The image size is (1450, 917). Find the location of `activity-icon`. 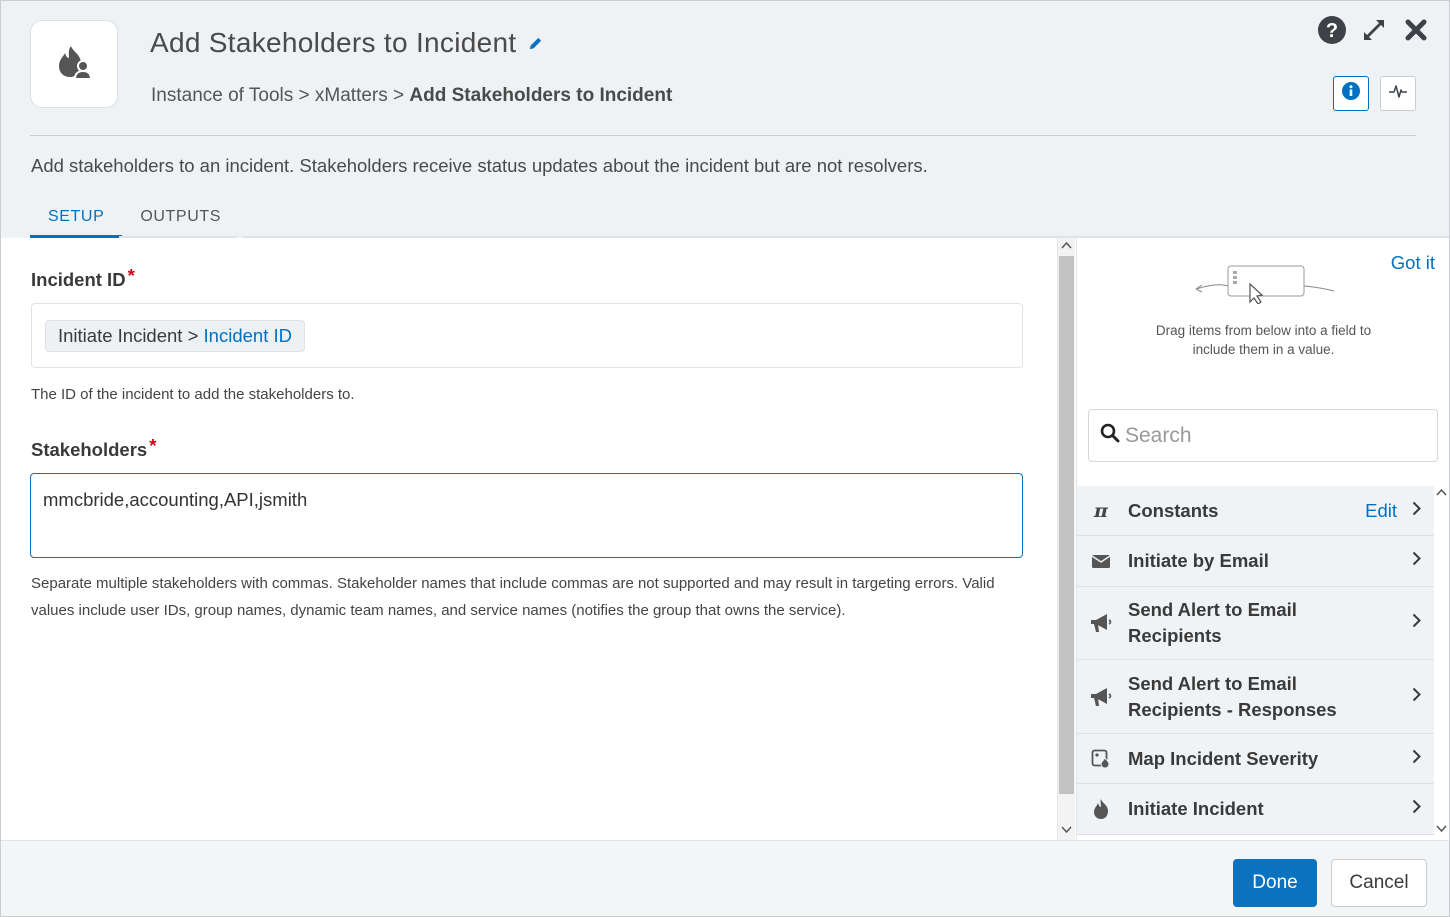

activity-icon is located at coordinates (1398, 93).